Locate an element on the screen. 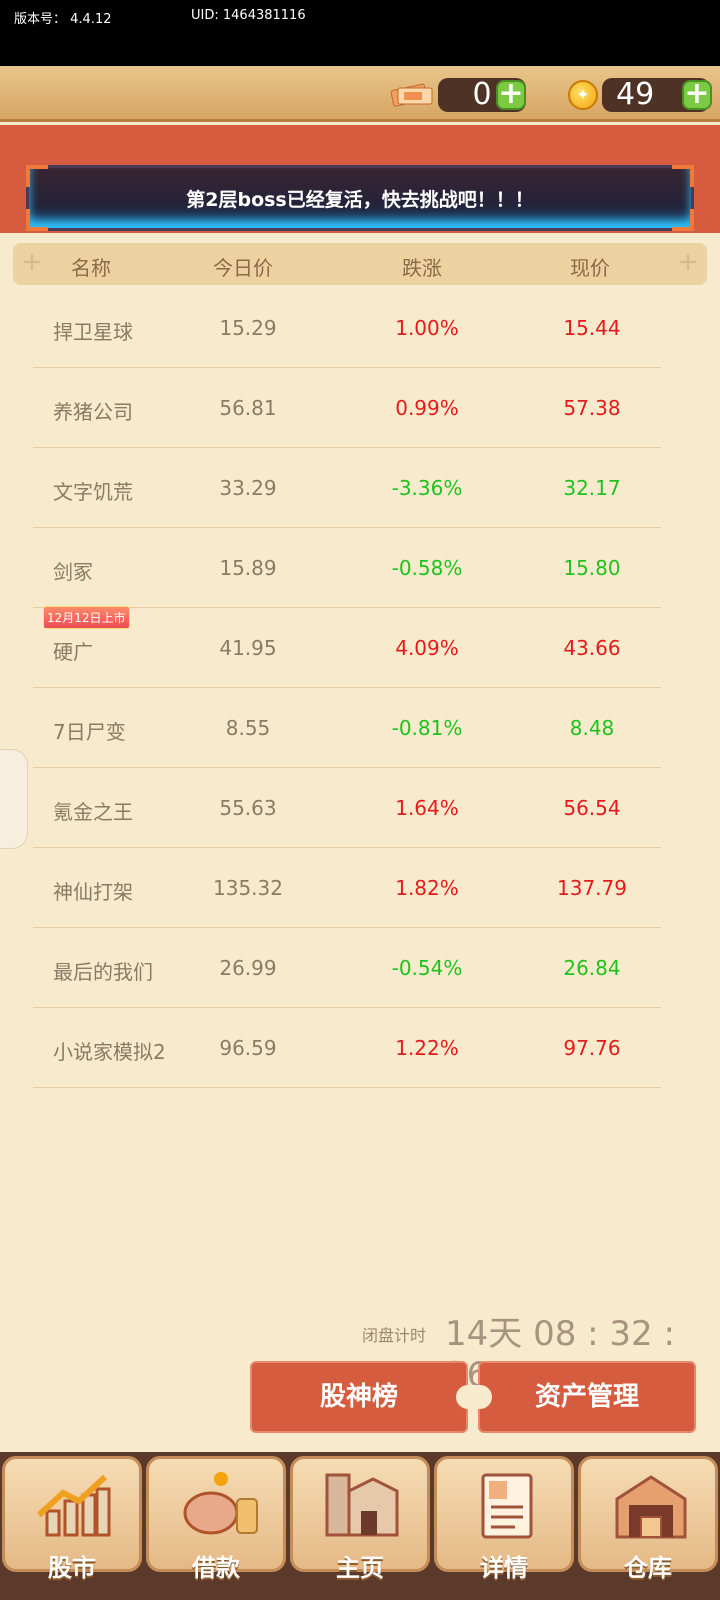  coin-resource: ✦ 49 + is located at coordinates (641, 95).